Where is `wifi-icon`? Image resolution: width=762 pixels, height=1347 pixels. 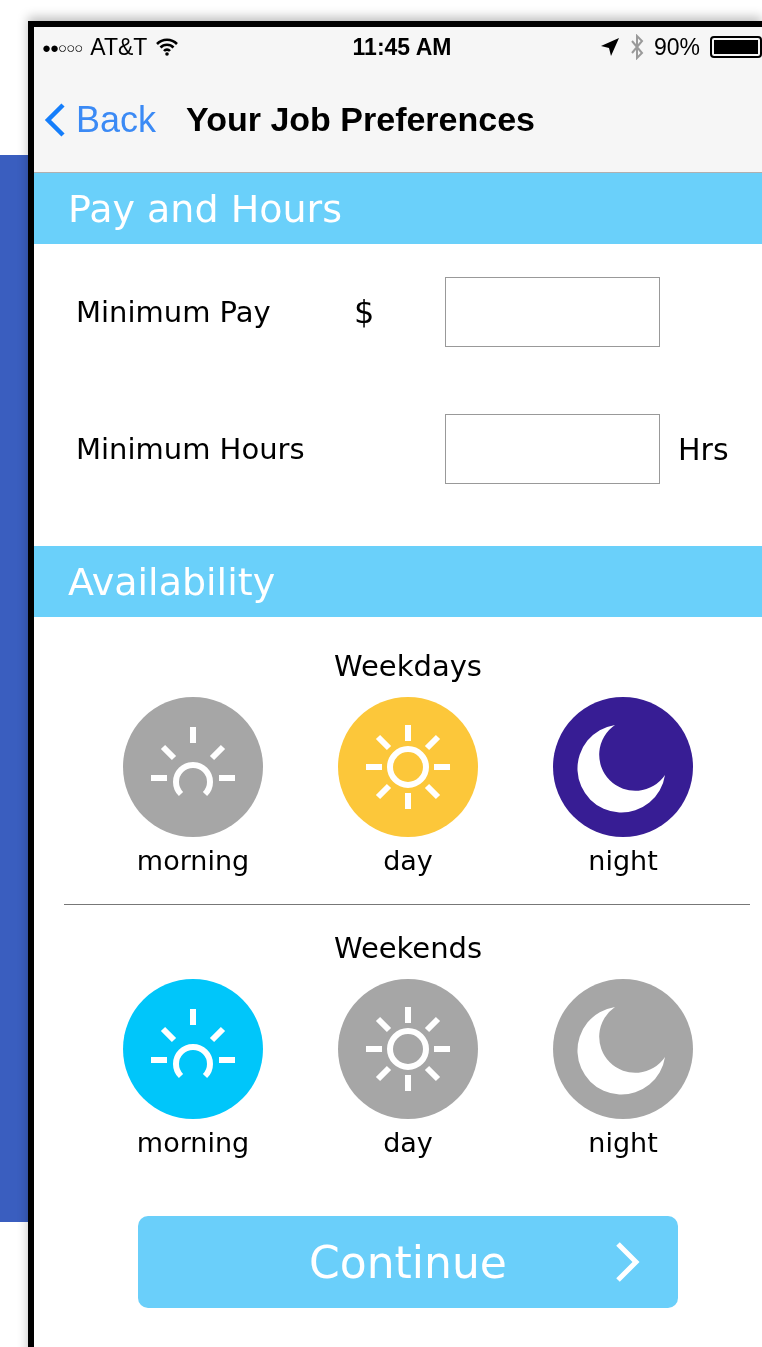
wifi-icon is located at coordinates (167, 47).